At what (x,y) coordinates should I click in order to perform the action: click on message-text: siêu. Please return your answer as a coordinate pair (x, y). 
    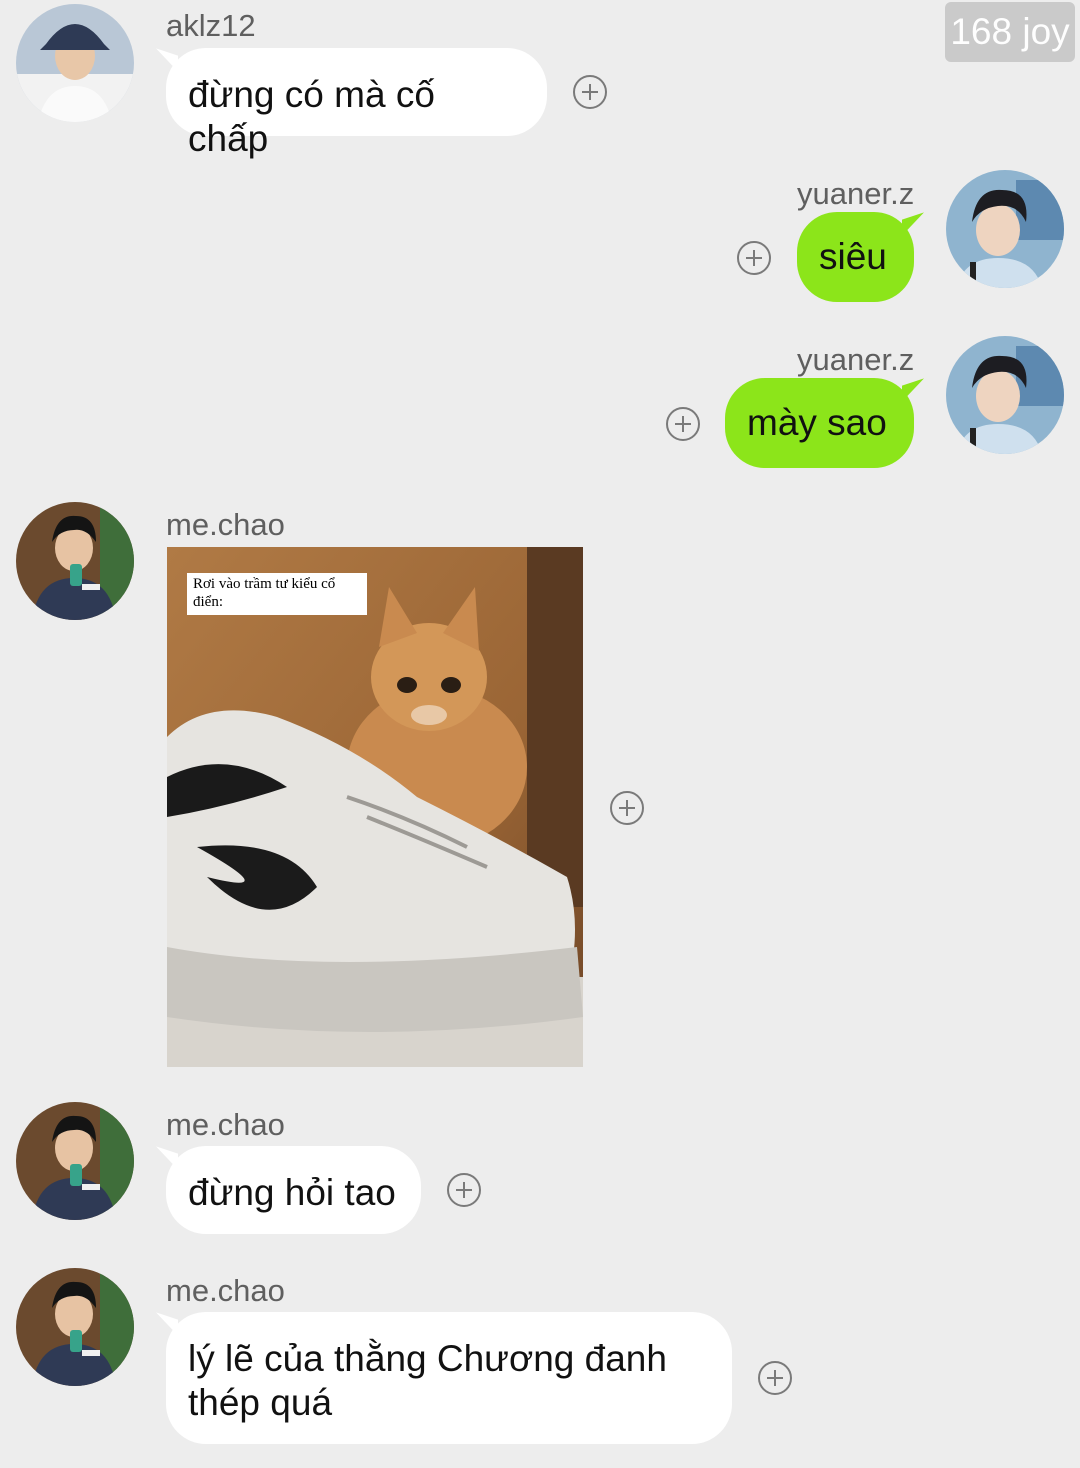
    Looking at the image, I should click on (853, 256).